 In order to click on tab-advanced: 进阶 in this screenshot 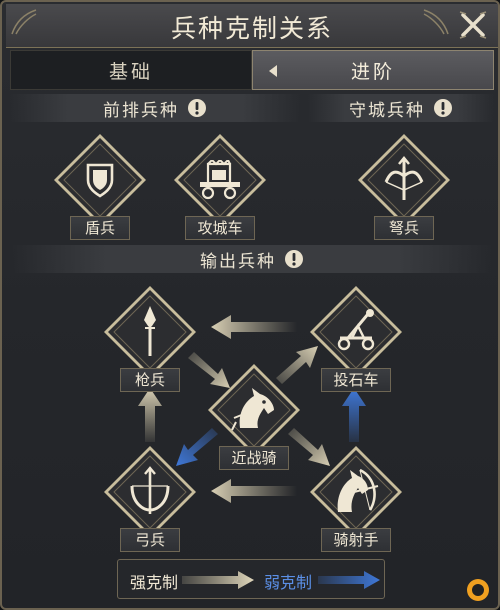, I will do `click(373, 70)`.